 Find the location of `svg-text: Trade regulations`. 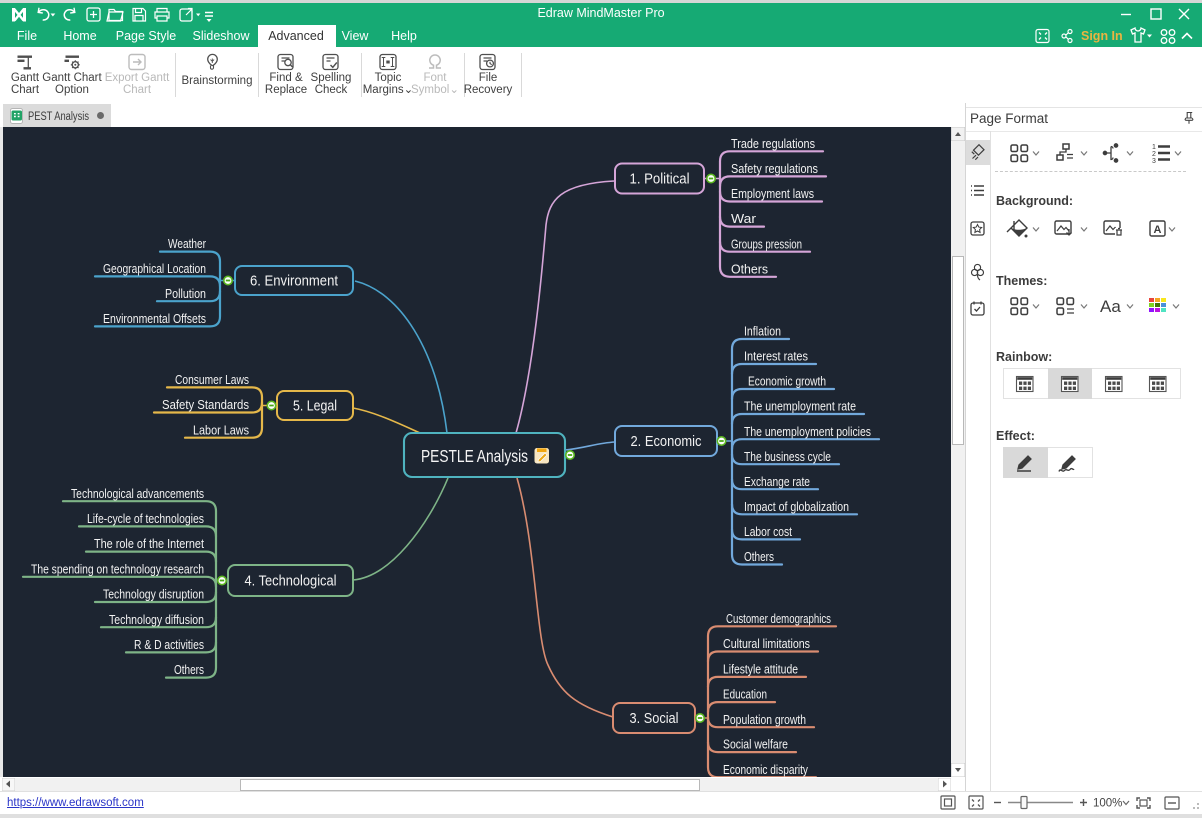

svg-text: Trade regulations is located at coordinates (773, 143).